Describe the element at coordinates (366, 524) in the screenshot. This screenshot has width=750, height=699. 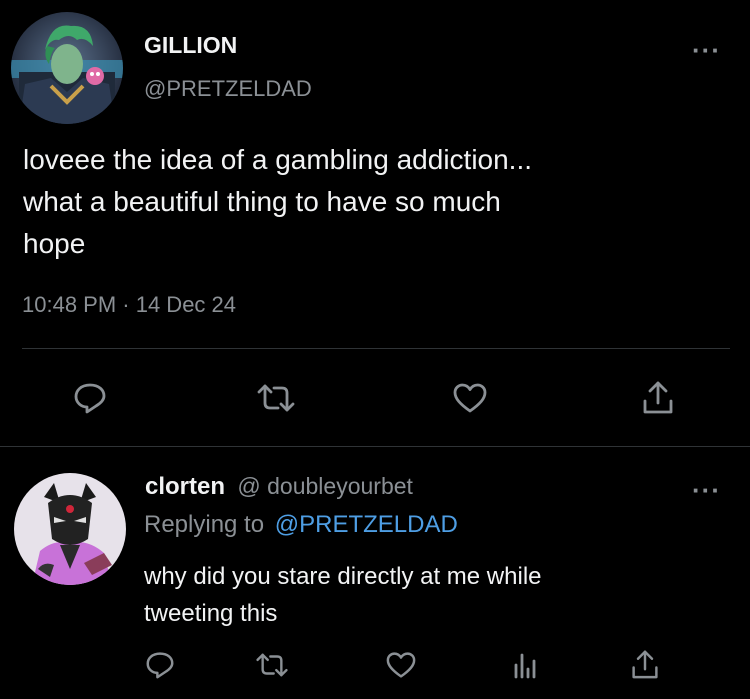
I see `replying-to-link: @PRETZELDAD` at that location.